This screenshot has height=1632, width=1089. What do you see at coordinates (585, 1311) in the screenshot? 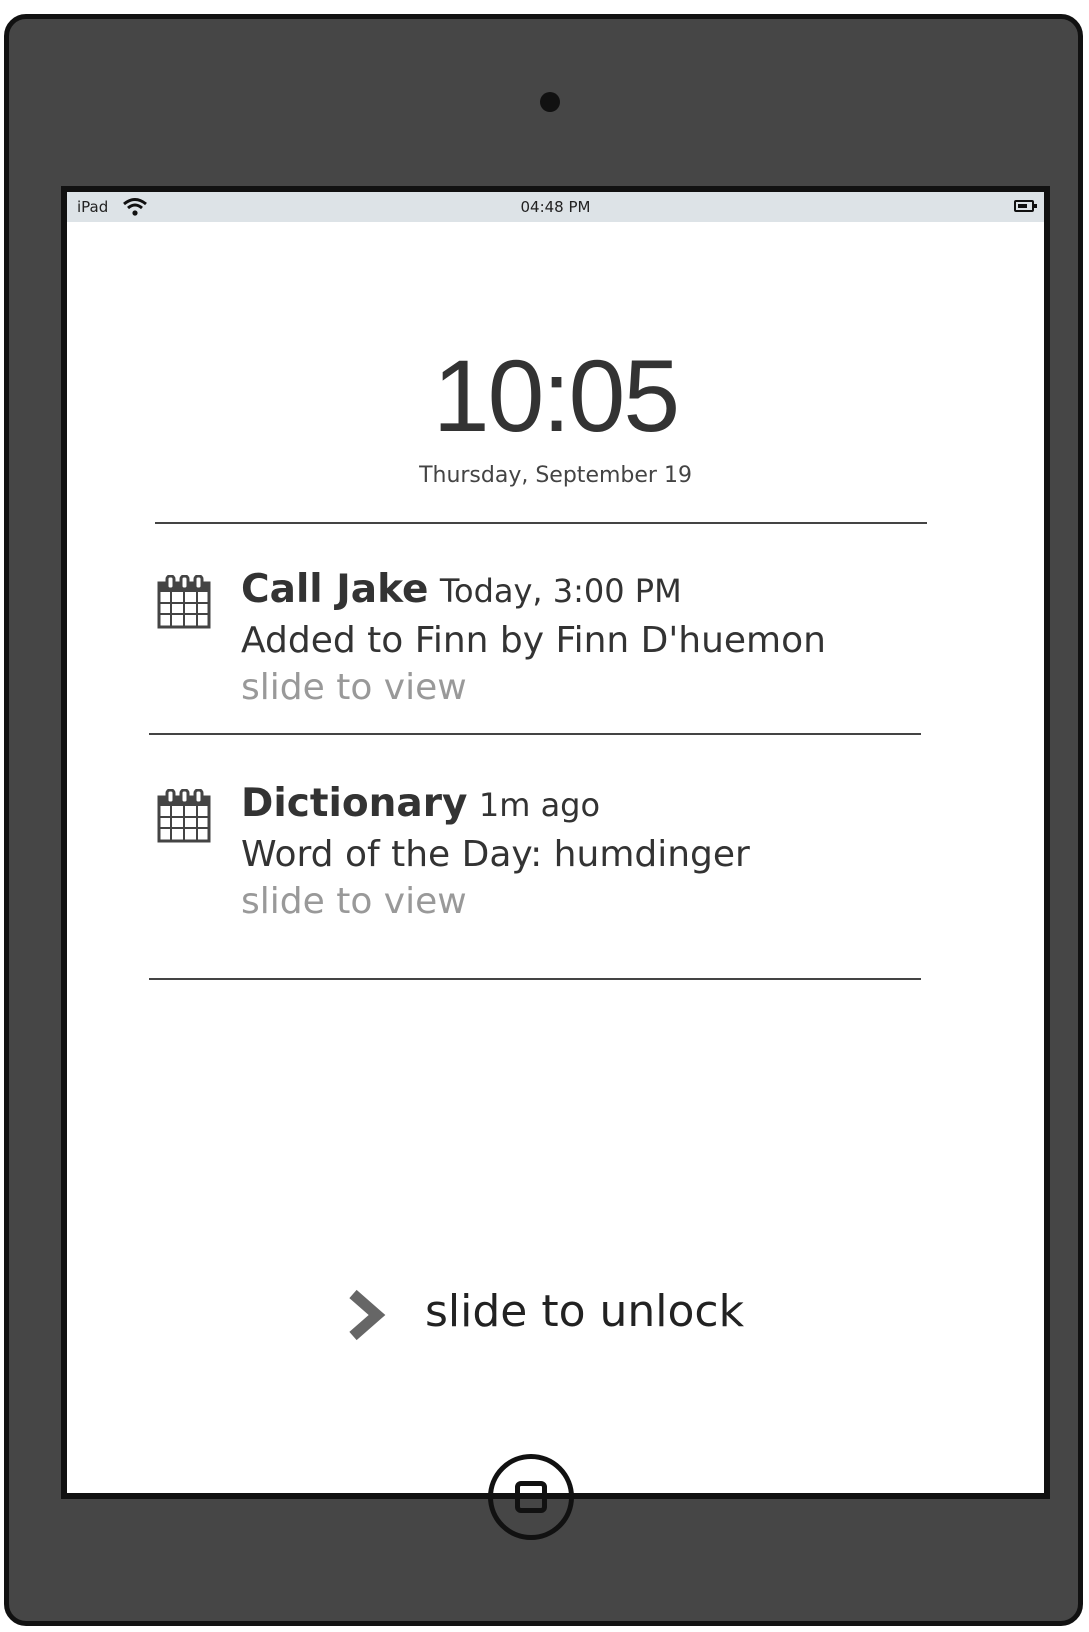
I see `slide-to-unlock-label: slide to unlock` at bounding box center [585, 1311].